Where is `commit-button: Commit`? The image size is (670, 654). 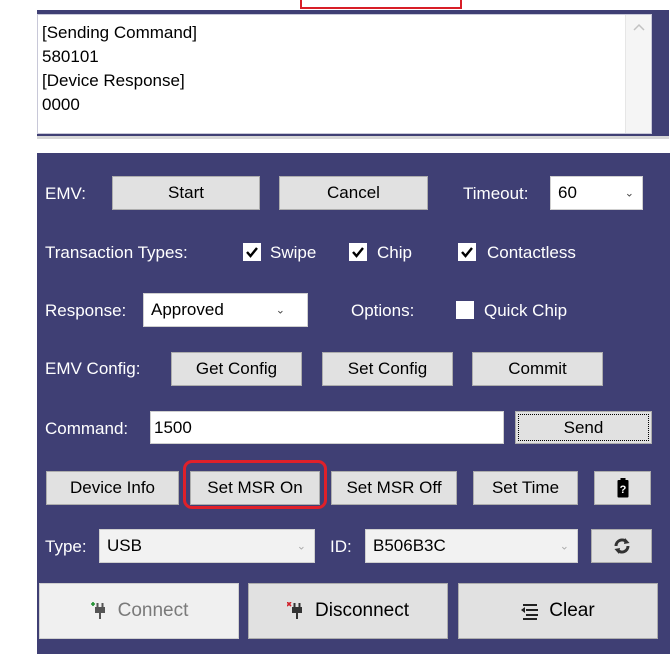 commit-button: Commit is located at coordinates (537, 369).